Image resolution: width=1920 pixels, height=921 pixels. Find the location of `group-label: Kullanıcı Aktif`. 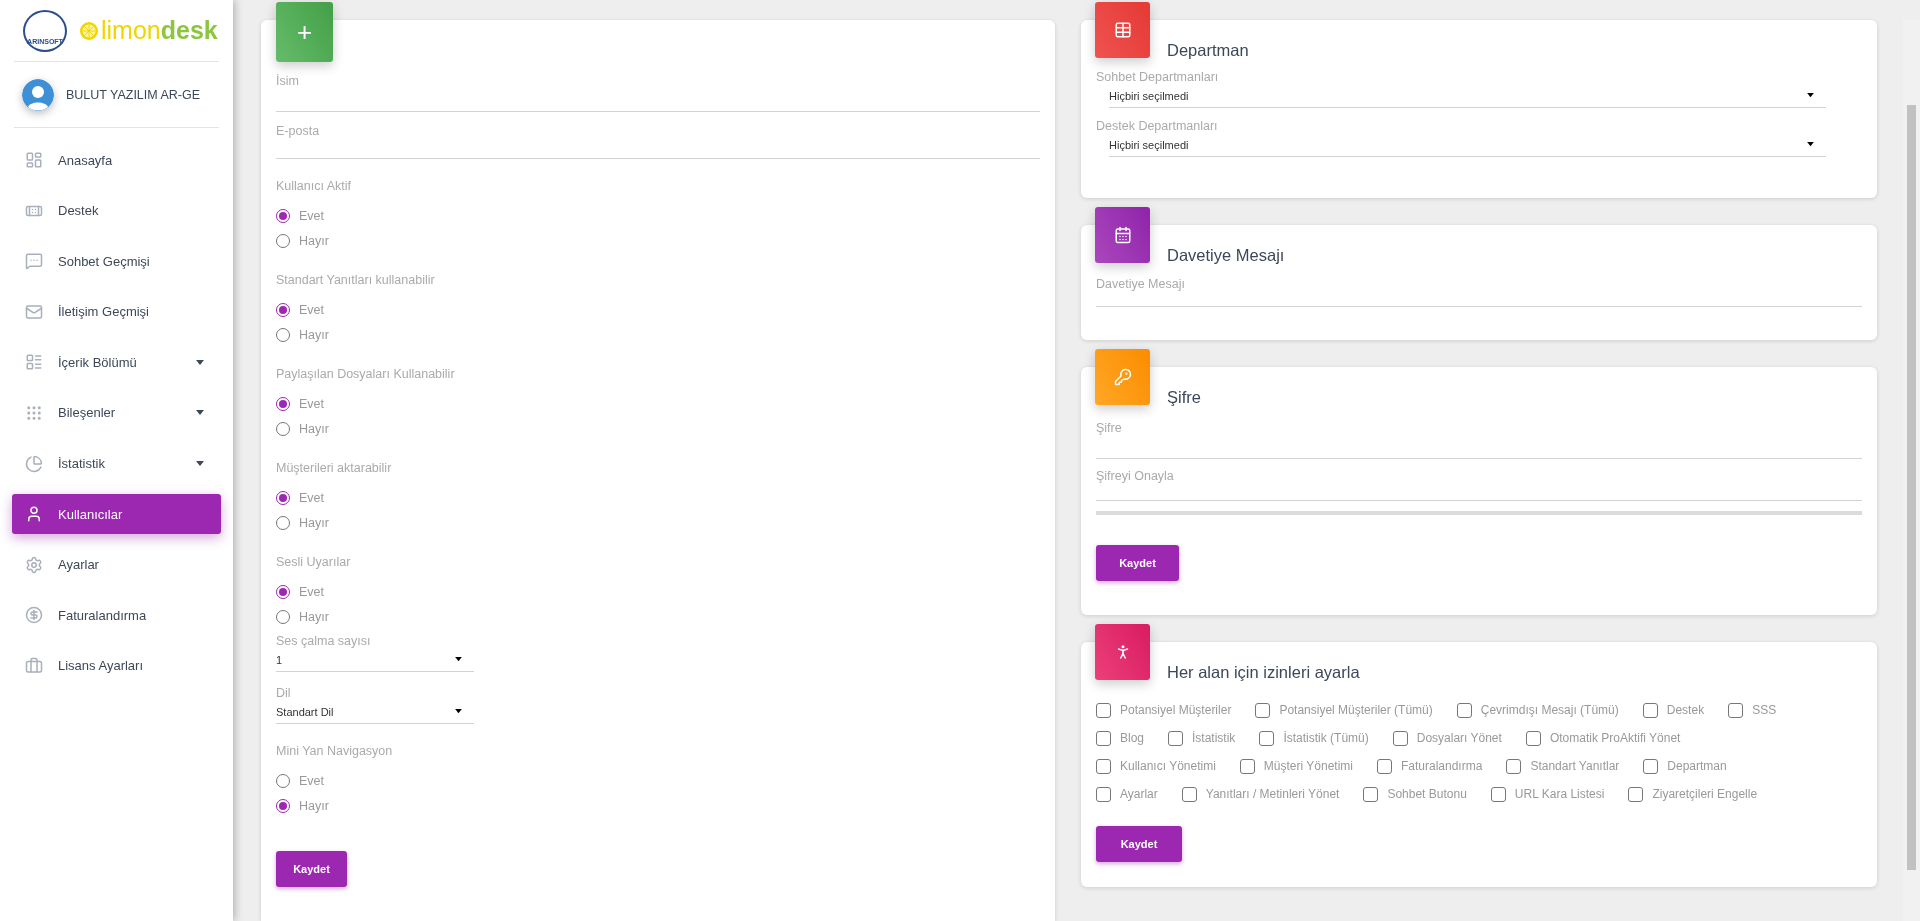

group-label: Kullanıcı Aktif is located at coordinates (314, 186).